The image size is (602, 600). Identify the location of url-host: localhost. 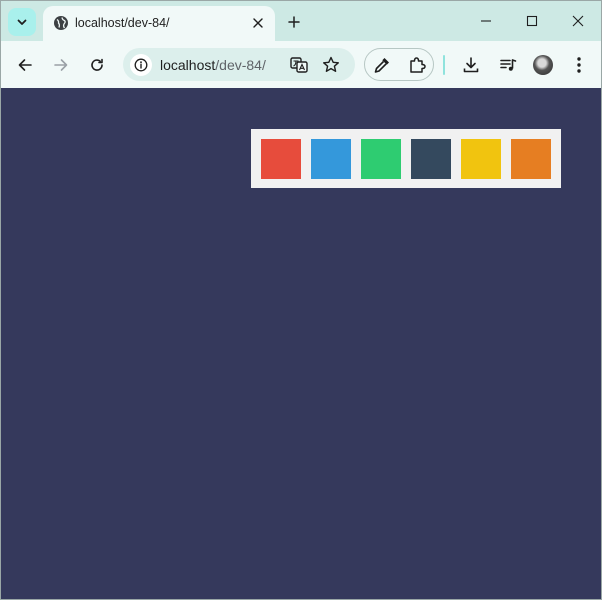
(188, 65).